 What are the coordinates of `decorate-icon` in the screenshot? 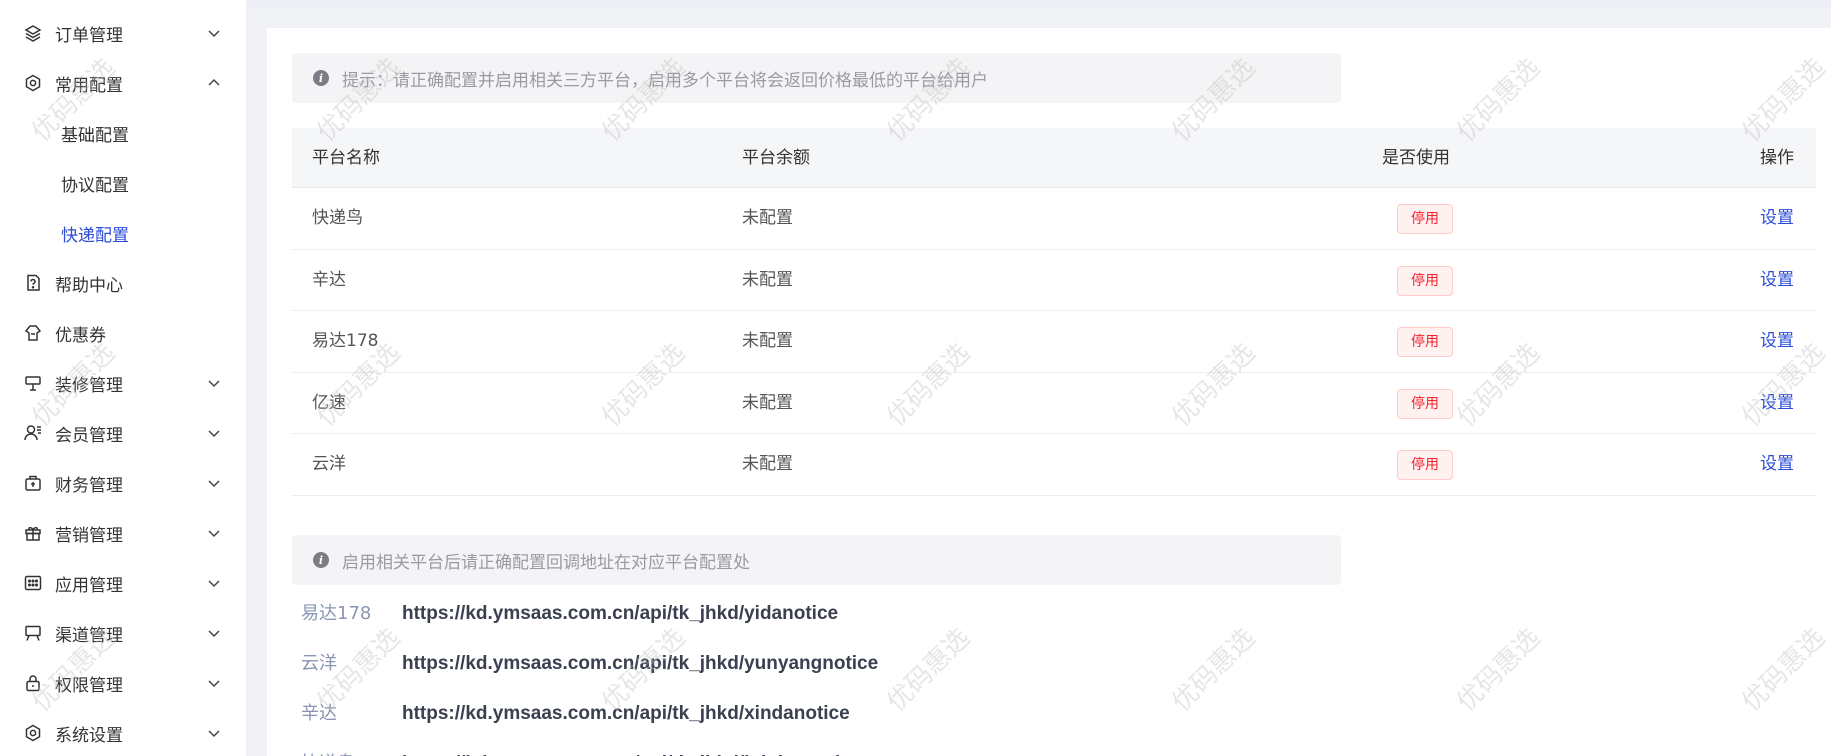 It's located at (33, 383).